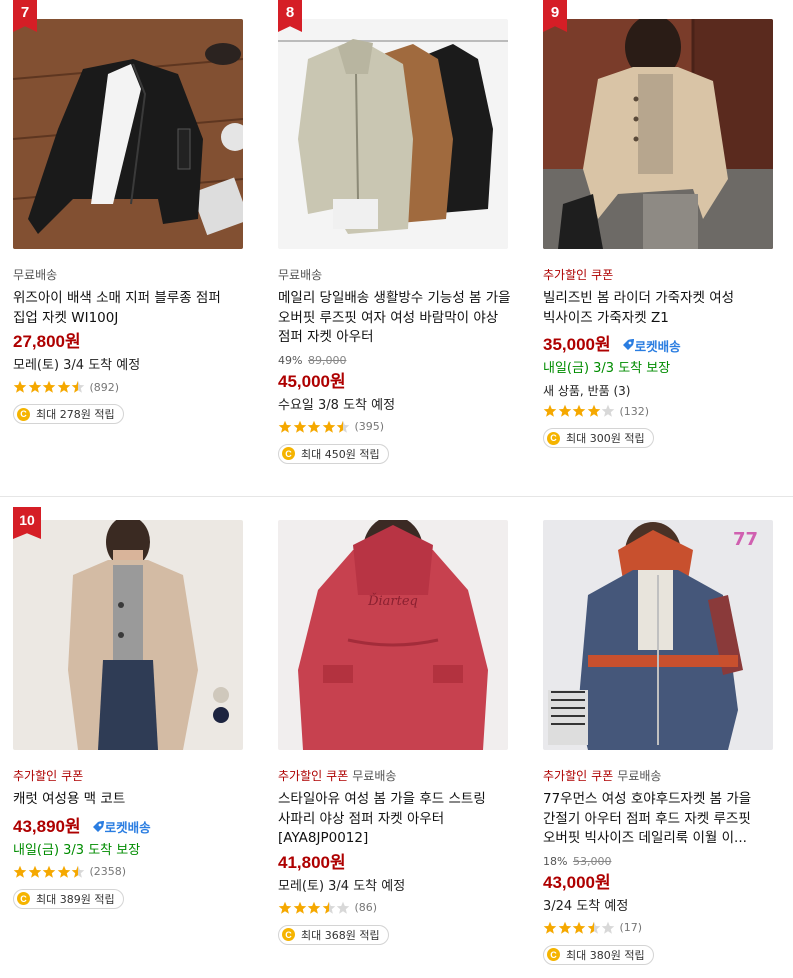  Describe the element at coordinates (555, 861) in the screenshot. I see `discount-rate: 18%` at that location.